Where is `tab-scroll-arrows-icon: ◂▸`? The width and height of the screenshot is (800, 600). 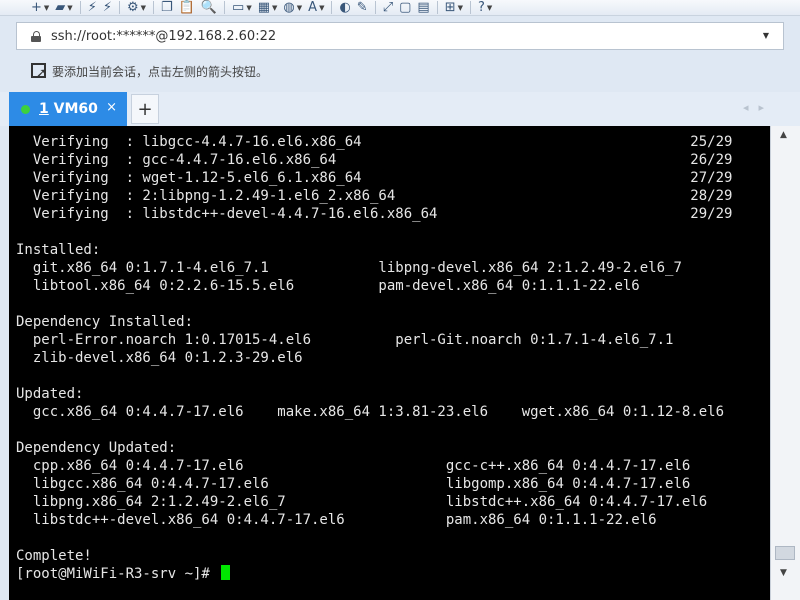 tab-scroll-arrows-icon: ◂▸ is located at coordinates (758, 107).